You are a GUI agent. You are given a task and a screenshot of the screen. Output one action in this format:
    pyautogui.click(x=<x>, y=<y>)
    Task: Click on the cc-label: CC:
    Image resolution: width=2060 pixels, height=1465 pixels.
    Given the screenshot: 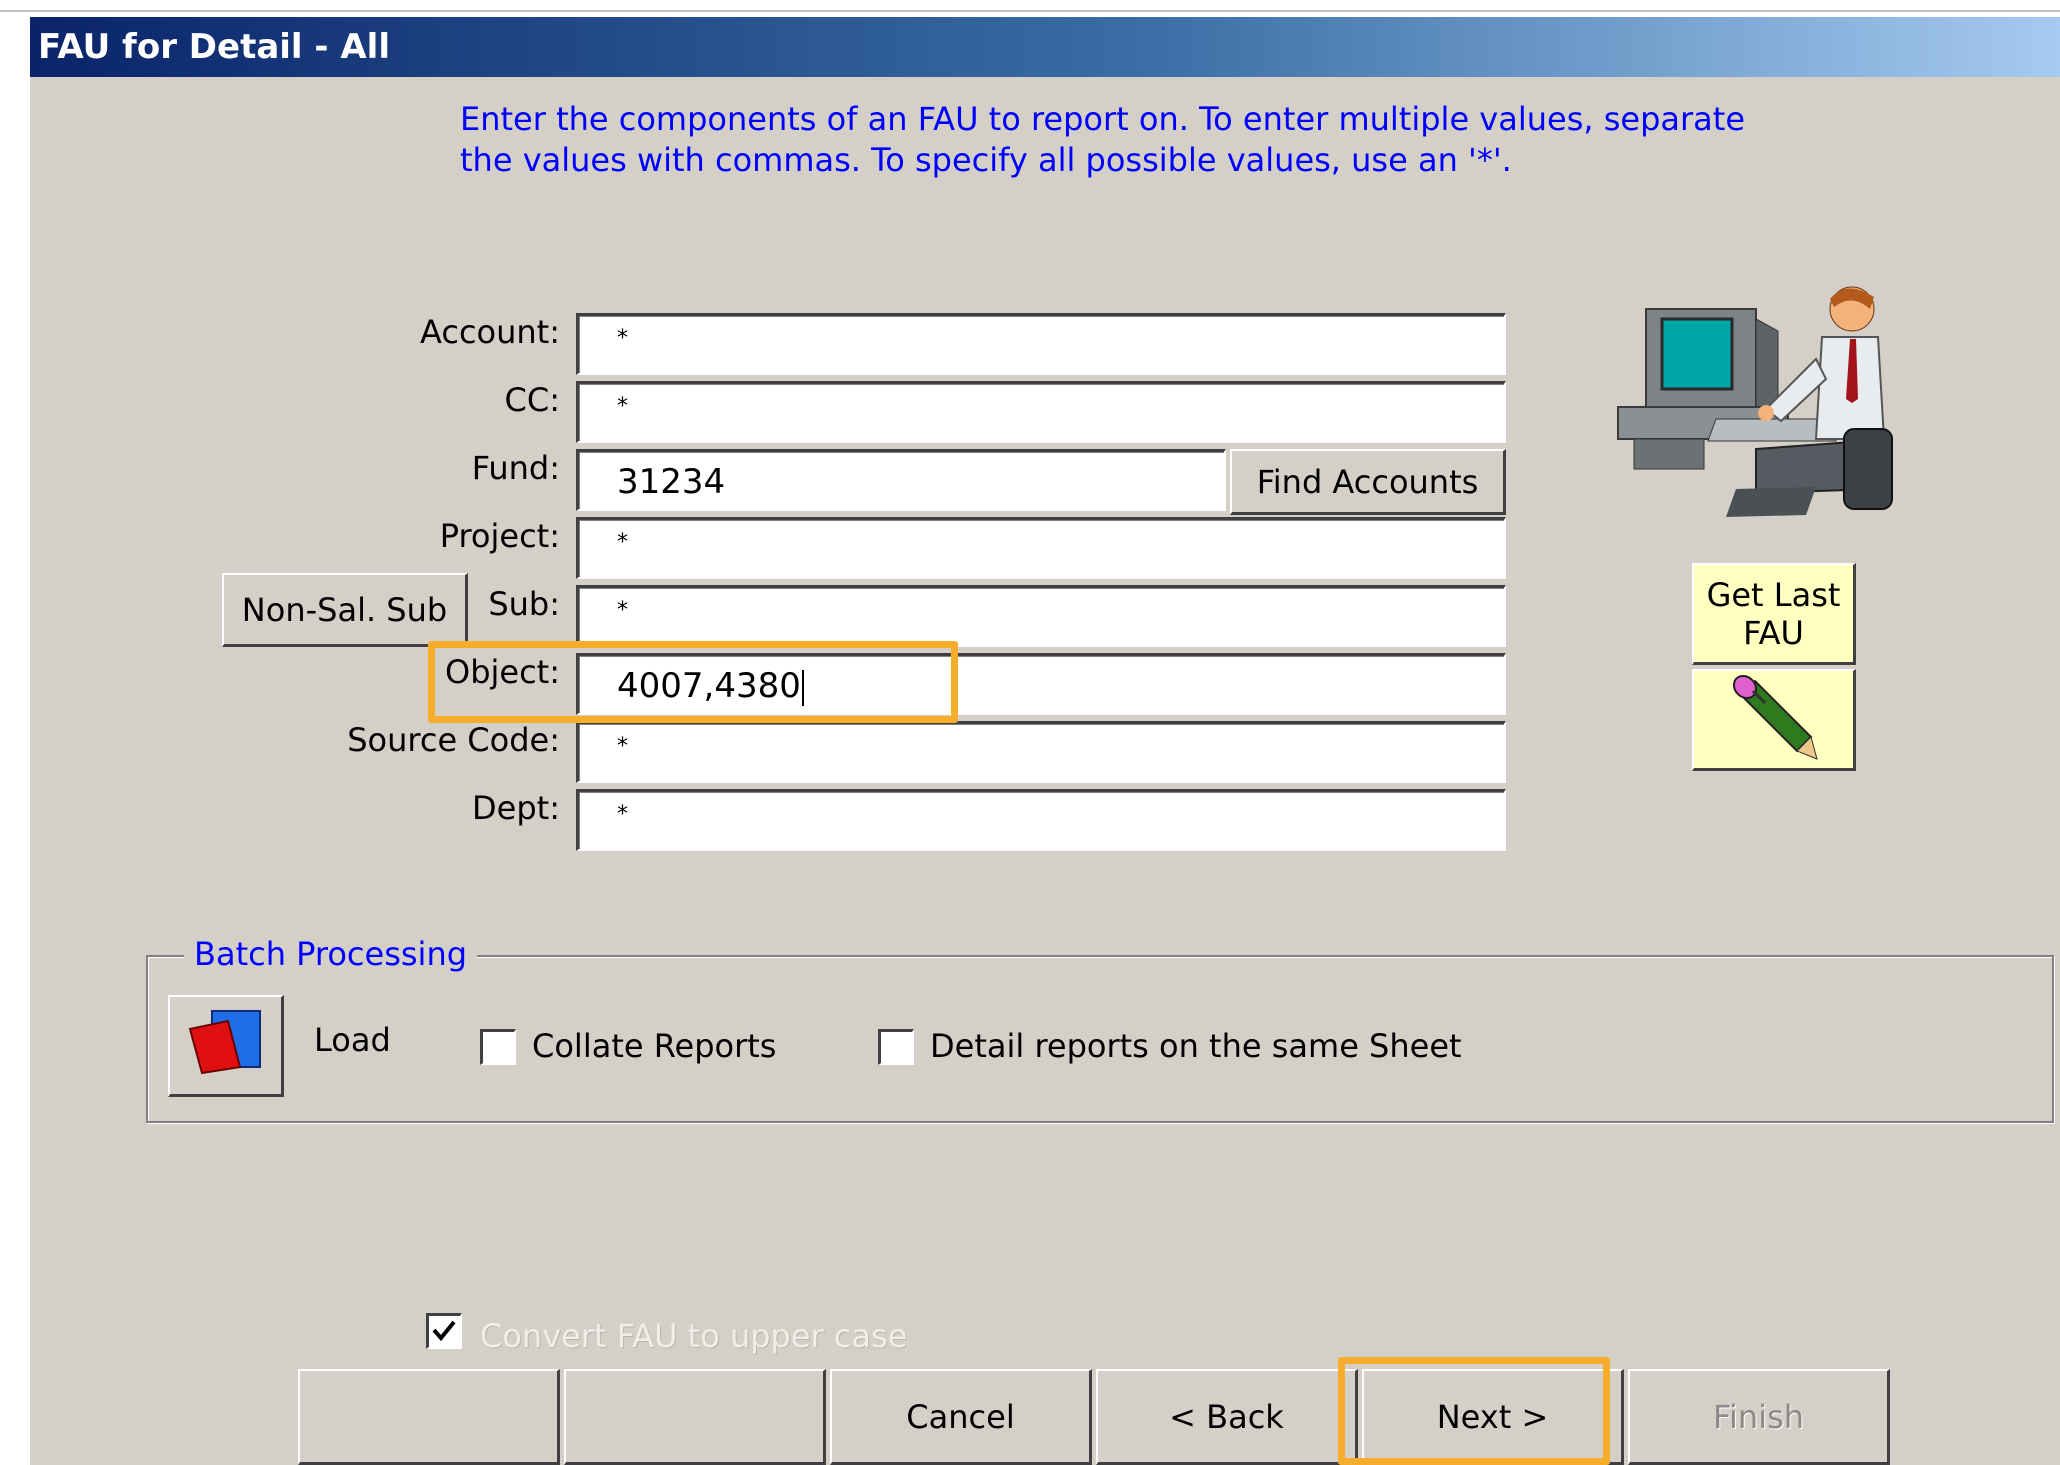 What is the action you would take?
    pyautogui.click(x=532, y=400)
    